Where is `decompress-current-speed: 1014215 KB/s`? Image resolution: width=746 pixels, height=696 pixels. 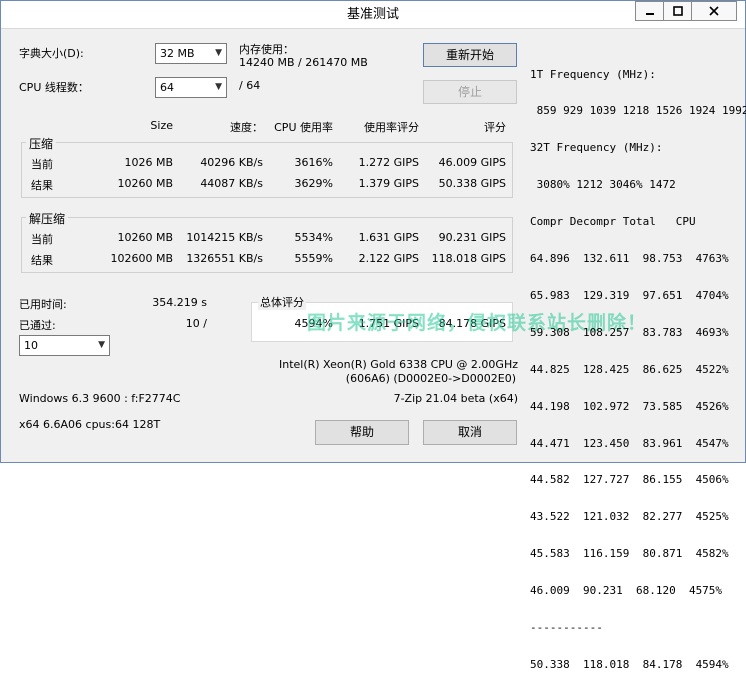 decompress-current-speed: 1014215 KB/s is located at coordinates (224, 237).